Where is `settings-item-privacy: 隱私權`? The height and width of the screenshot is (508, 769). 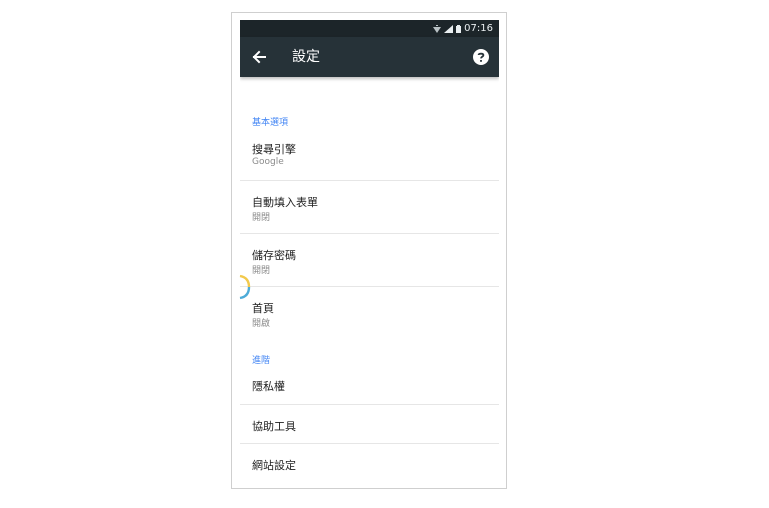
settings-item-privacy: 隱私權 is located at coordinates (369, 386).